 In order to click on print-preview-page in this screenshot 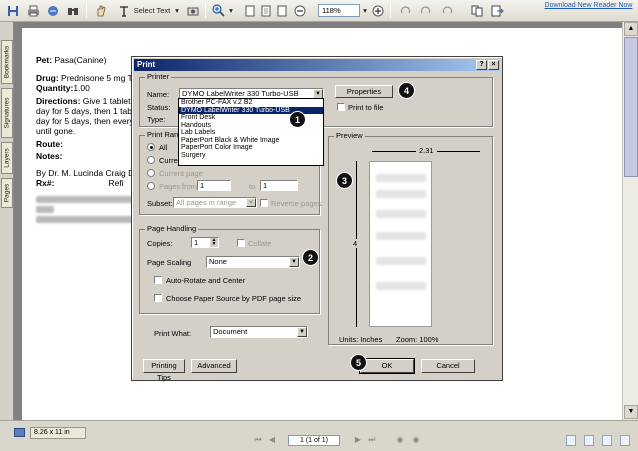, I will do `click(400, 244)`.